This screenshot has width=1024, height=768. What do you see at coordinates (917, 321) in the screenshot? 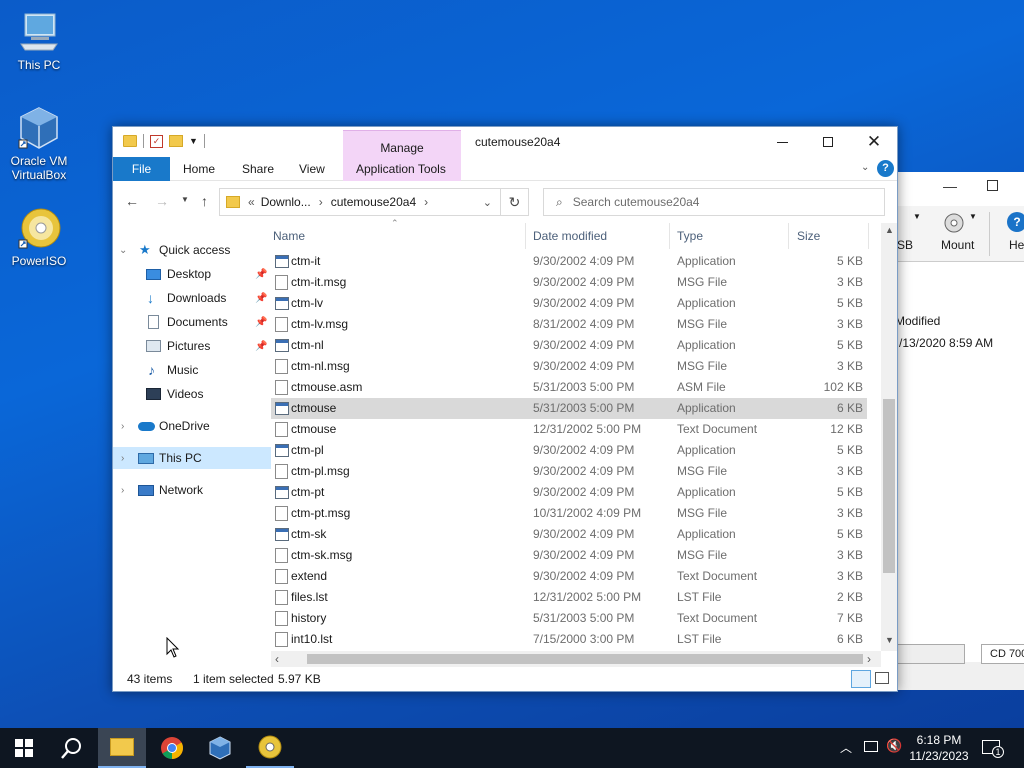
I see `column-header-modified: Modified` at bounding box center [917, 321].